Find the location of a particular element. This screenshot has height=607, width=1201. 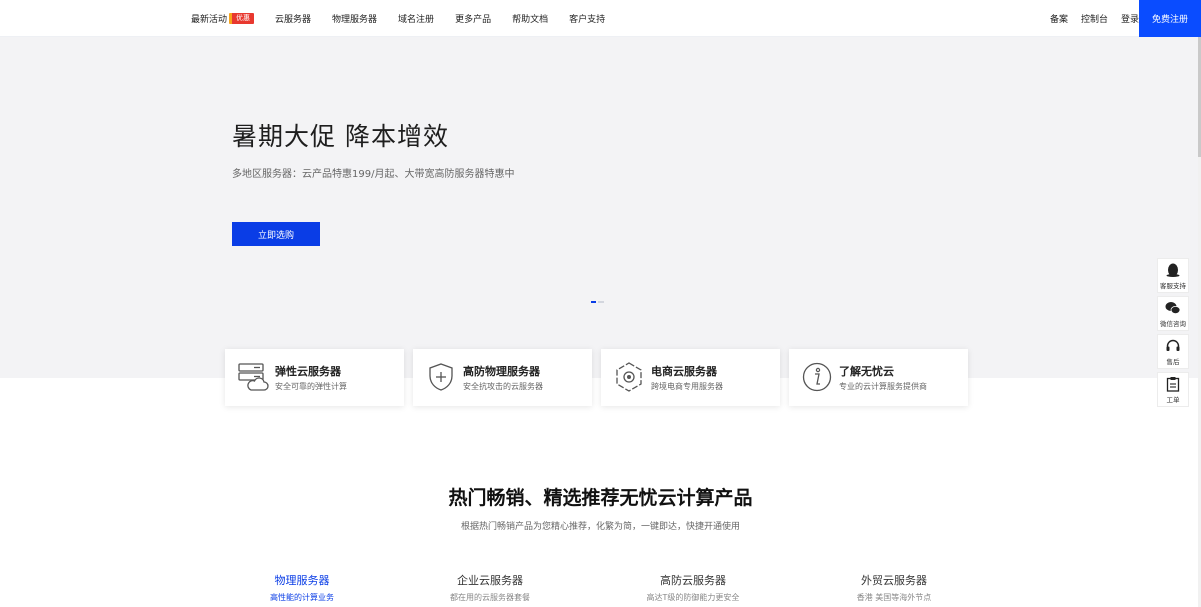

card-description: 安全抗攻击的云服务器 is located at coordinates (503, 386).